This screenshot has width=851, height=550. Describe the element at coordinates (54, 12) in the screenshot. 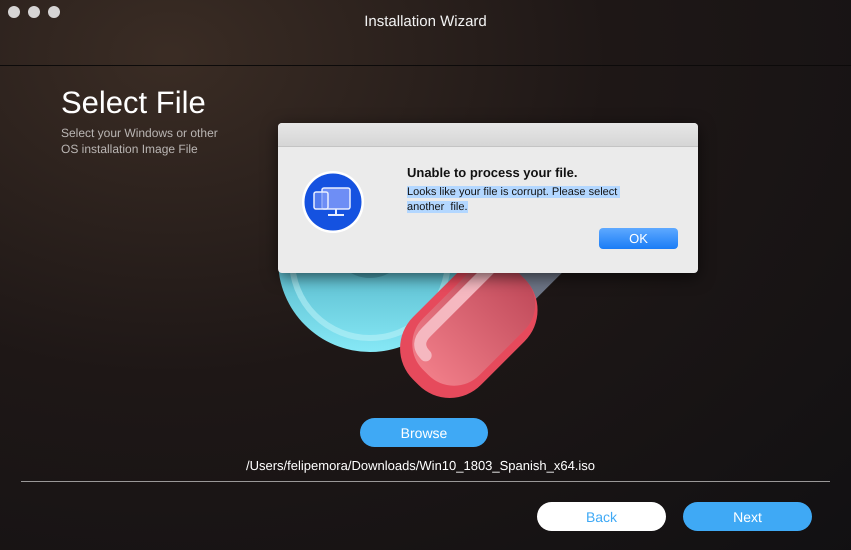

I see `zoom-button` at that location.